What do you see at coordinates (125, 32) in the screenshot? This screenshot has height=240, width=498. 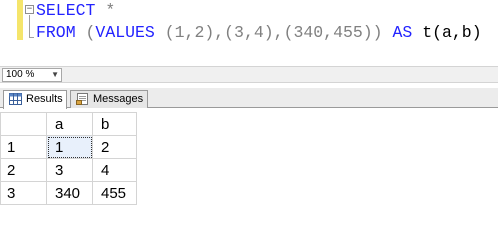 I see `keyword-values: VALUES` at bounding box center [125, 32].